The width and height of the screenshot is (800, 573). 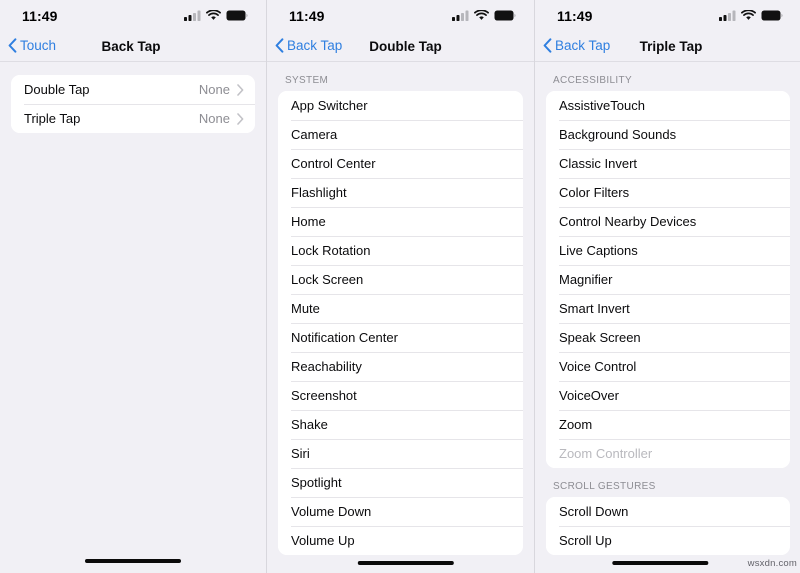 What do you see at coordinates (668, 424) in the screenshot?
I see `list-item: Zoom` at bounding box center [668, 424].